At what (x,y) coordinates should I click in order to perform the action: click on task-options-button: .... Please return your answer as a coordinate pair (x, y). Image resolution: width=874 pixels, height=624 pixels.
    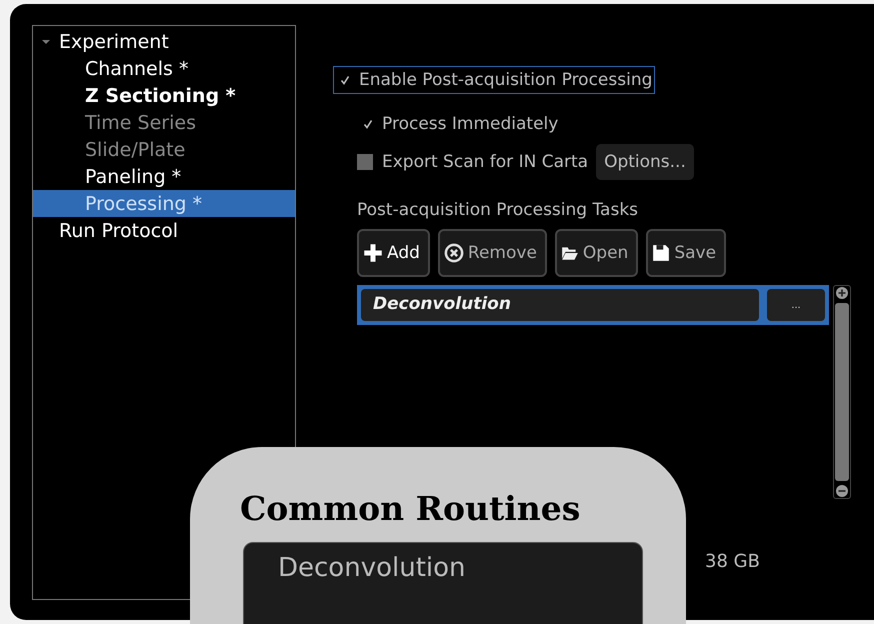
    Looking at the image, I should click on (796, 305).